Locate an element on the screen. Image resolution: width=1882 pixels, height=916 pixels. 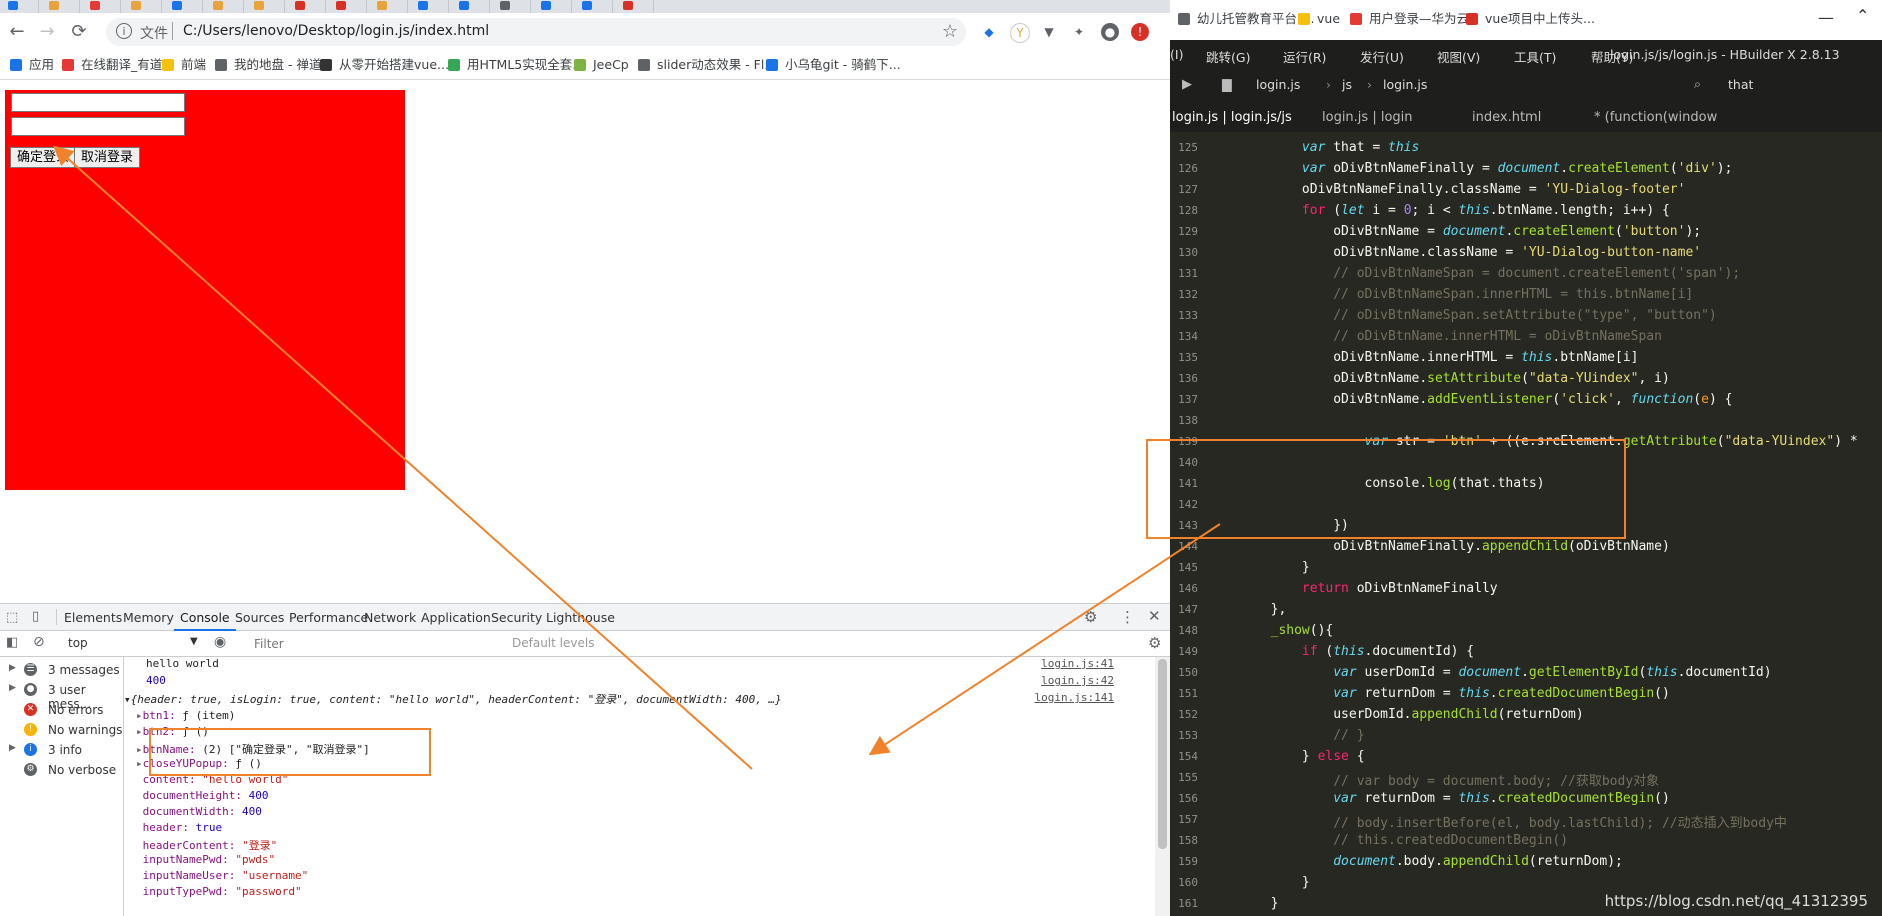
bookmark-item: JeeCp is located at coordinates (601, 65).